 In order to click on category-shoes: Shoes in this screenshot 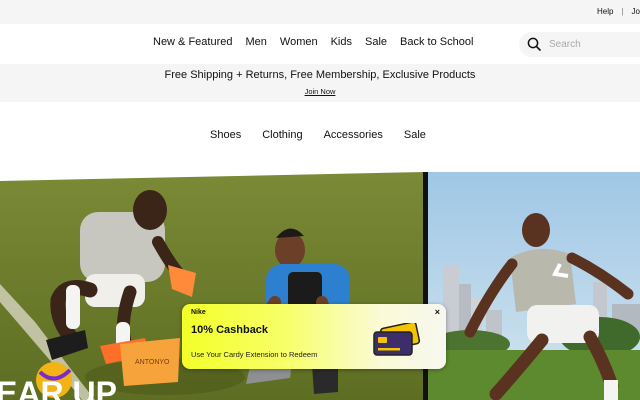, I will do `click(225, 135)`.